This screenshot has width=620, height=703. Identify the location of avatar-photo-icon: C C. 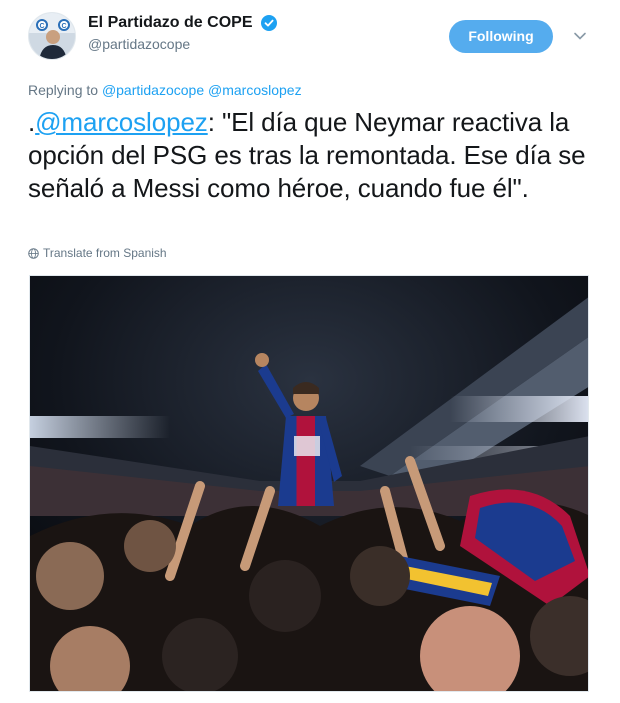
(52, 36).